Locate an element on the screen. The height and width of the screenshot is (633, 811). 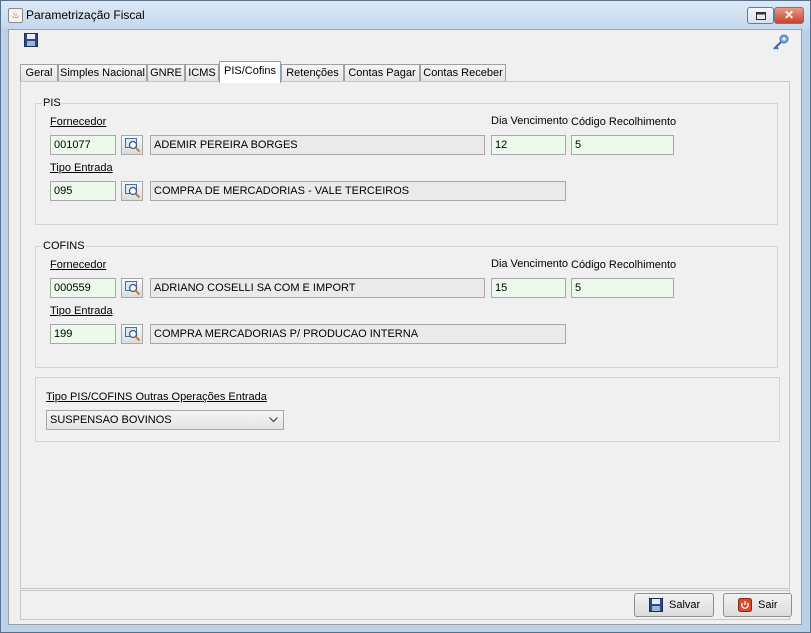
cofins-group-title: COFINS is located at coordinates (64, 246).